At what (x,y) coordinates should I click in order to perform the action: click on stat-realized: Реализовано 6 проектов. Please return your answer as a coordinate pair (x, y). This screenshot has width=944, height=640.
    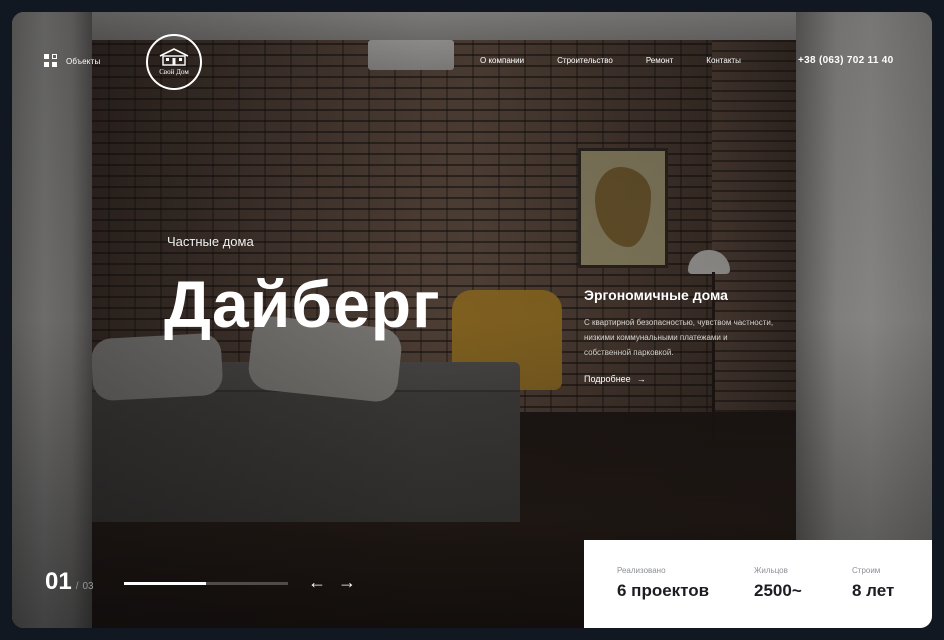
    Looking at the image, I should click on (663, 583).